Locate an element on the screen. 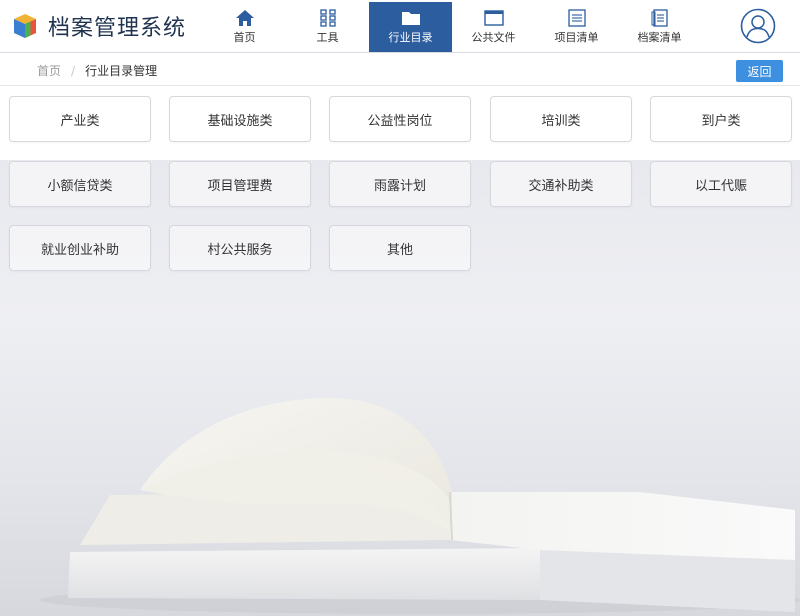 The image size is (800, 616). nav-item-tools: 工具 is located at coordinates (327, 27).